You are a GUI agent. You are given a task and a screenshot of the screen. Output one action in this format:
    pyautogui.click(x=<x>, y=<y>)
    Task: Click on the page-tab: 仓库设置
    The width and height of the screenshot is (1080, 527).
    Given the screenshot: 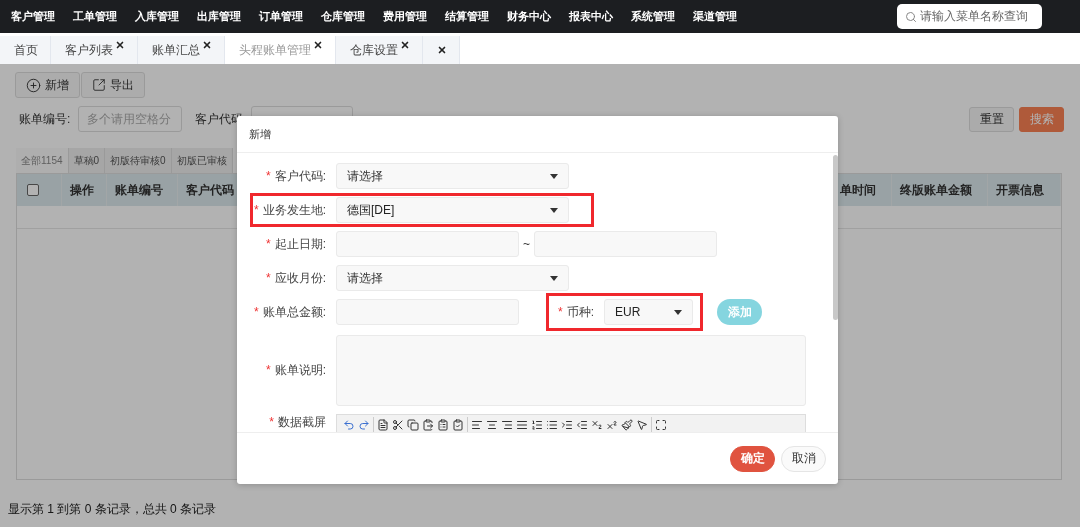 What is the action you would take?
    pyautogui.click(x=379, y=50)
    